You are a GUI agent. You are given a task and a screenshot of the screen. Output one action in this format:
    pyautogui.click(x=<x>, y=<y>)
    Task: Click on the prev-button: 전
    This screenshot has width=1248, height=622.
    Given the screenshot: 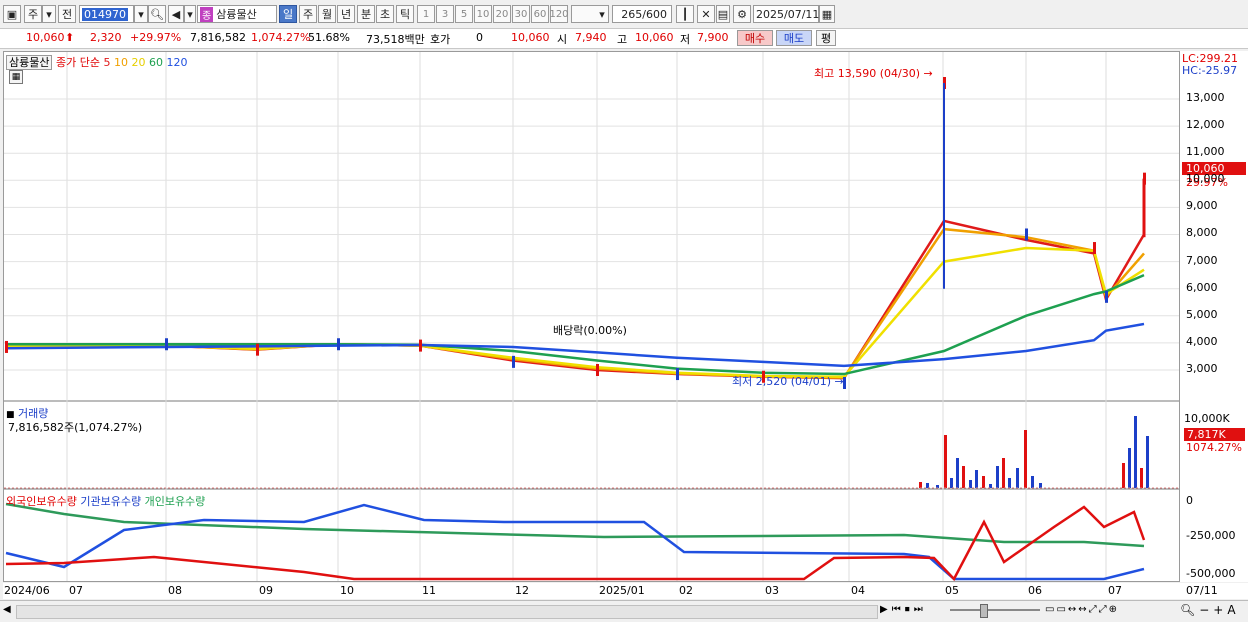 What is the action you would take?
    pyautogui.click(x=67, y=14)
    